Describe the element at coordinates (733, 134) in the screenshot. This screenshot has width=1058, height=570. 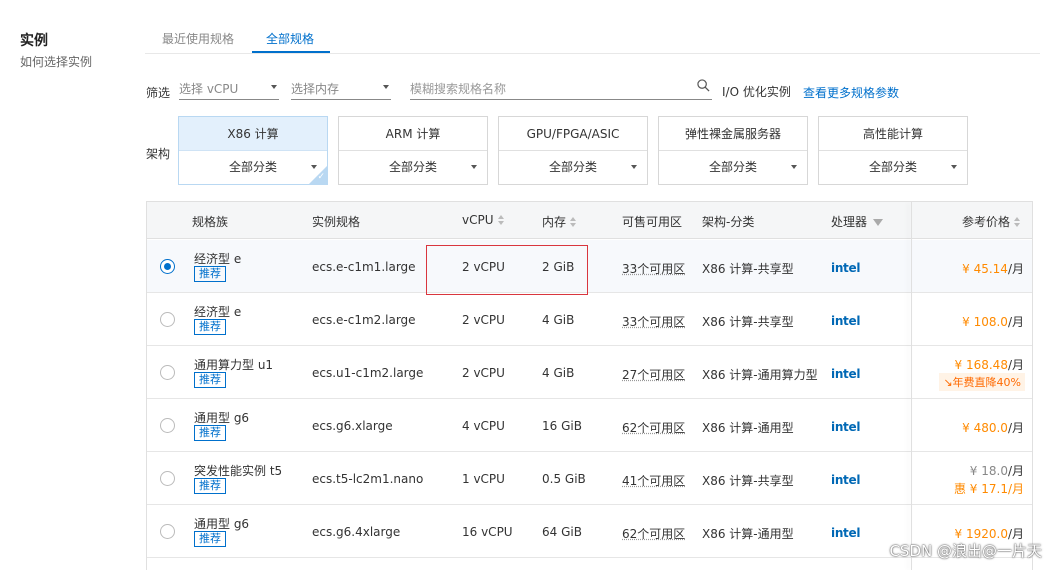
I see `arch-option-name: 弹性裸金属服务器` at that location.